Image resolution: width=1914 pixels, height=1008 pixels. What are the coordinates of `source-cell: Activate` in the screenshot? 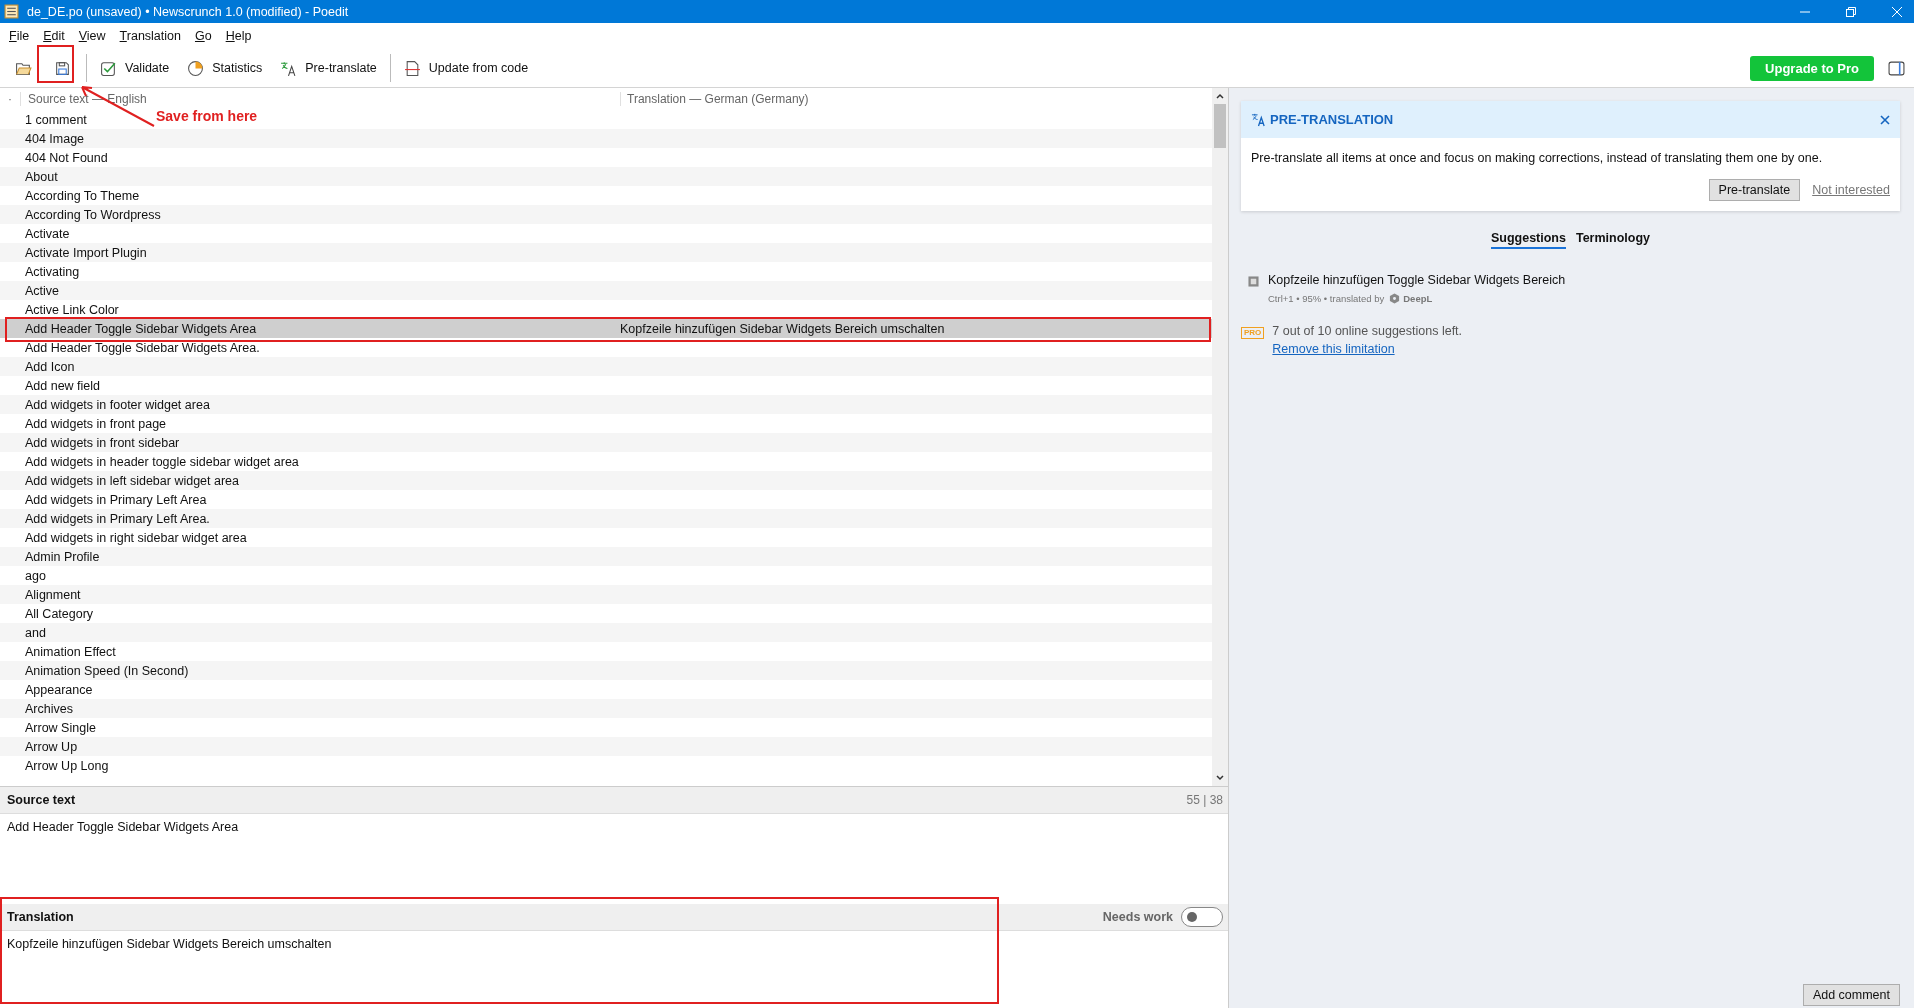 It's located at (47, 233).